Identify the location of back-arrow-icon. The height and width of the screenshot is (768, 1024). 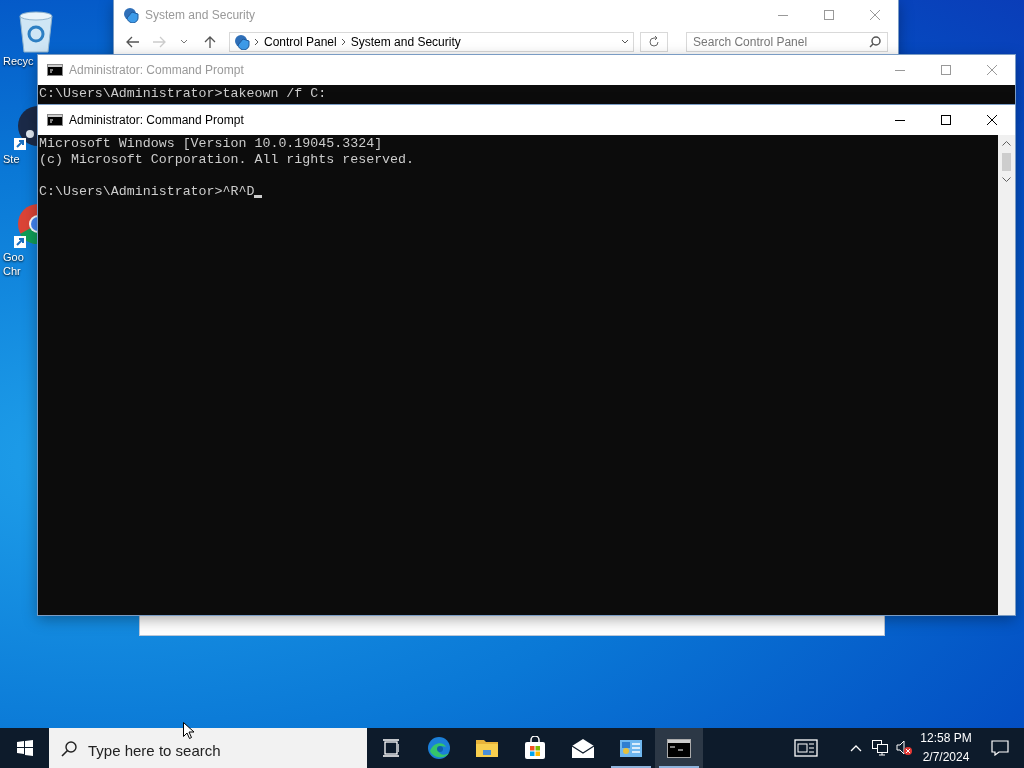
(132, 42).